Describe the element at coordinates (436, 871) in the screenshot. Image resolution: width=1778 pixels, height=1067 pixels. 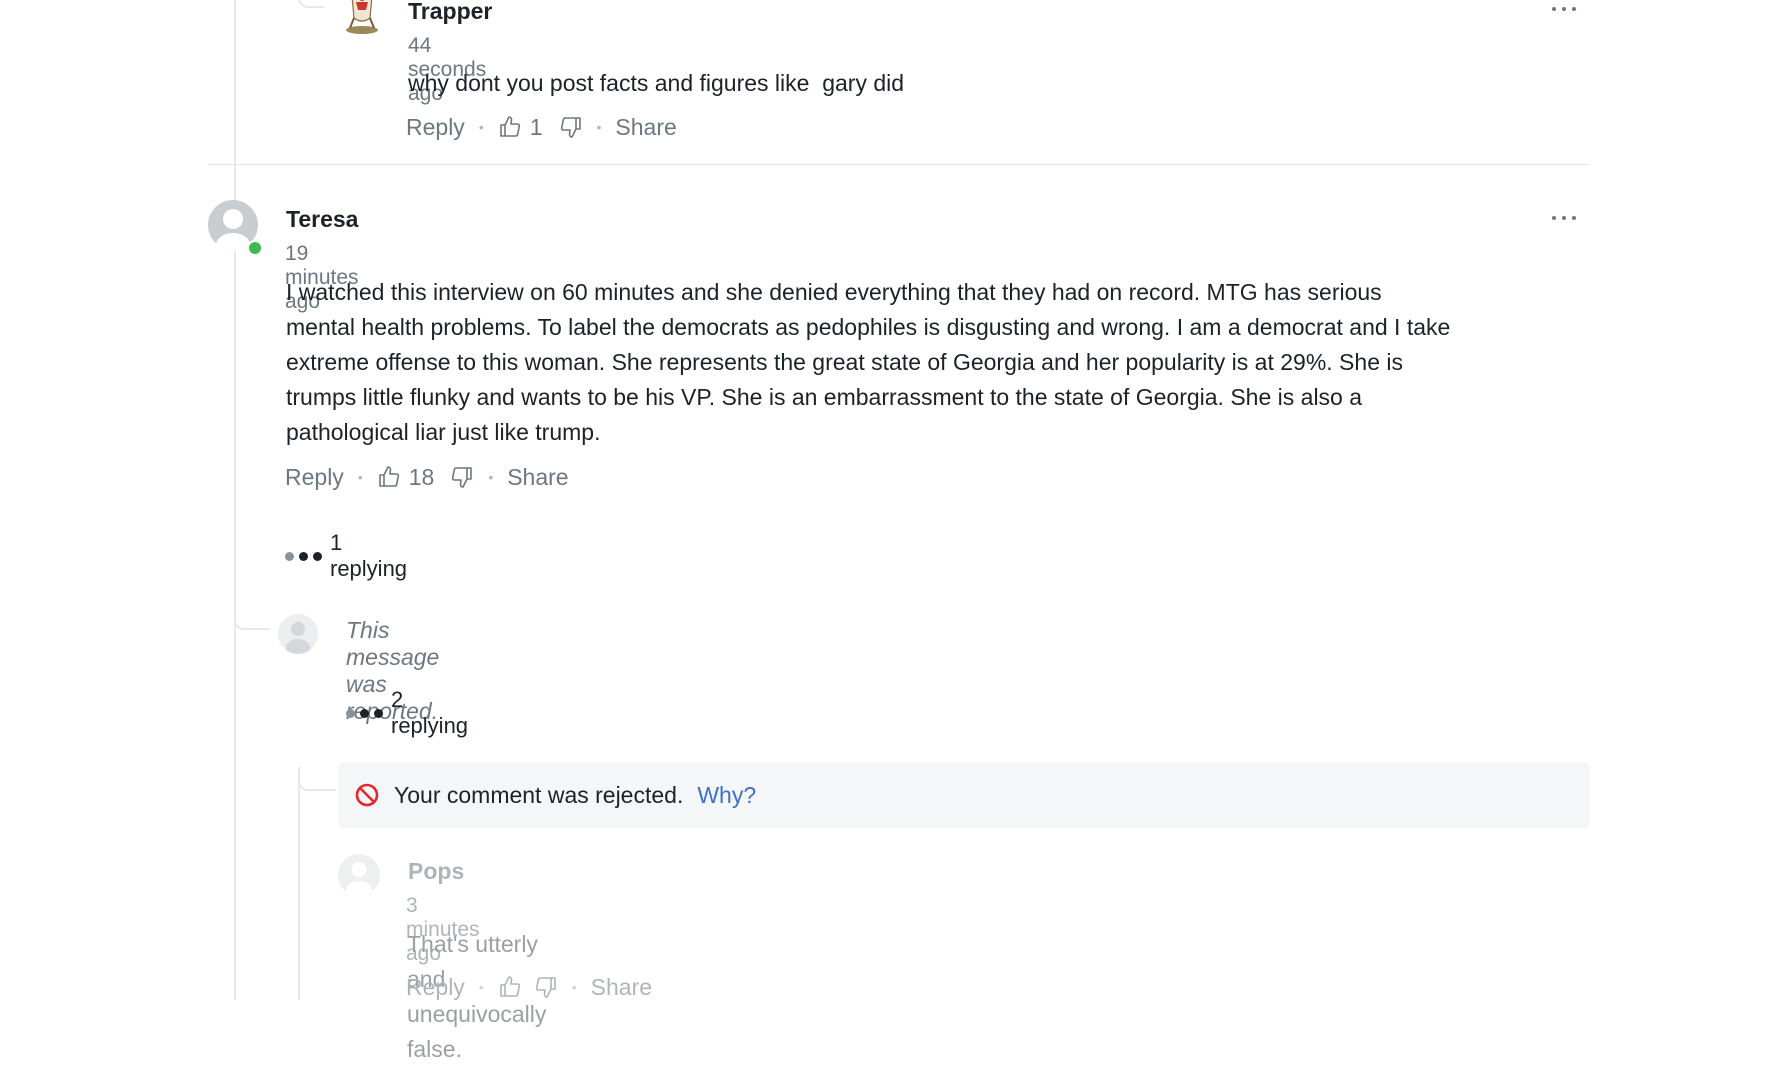
I see `author-name: Pops` at that location.